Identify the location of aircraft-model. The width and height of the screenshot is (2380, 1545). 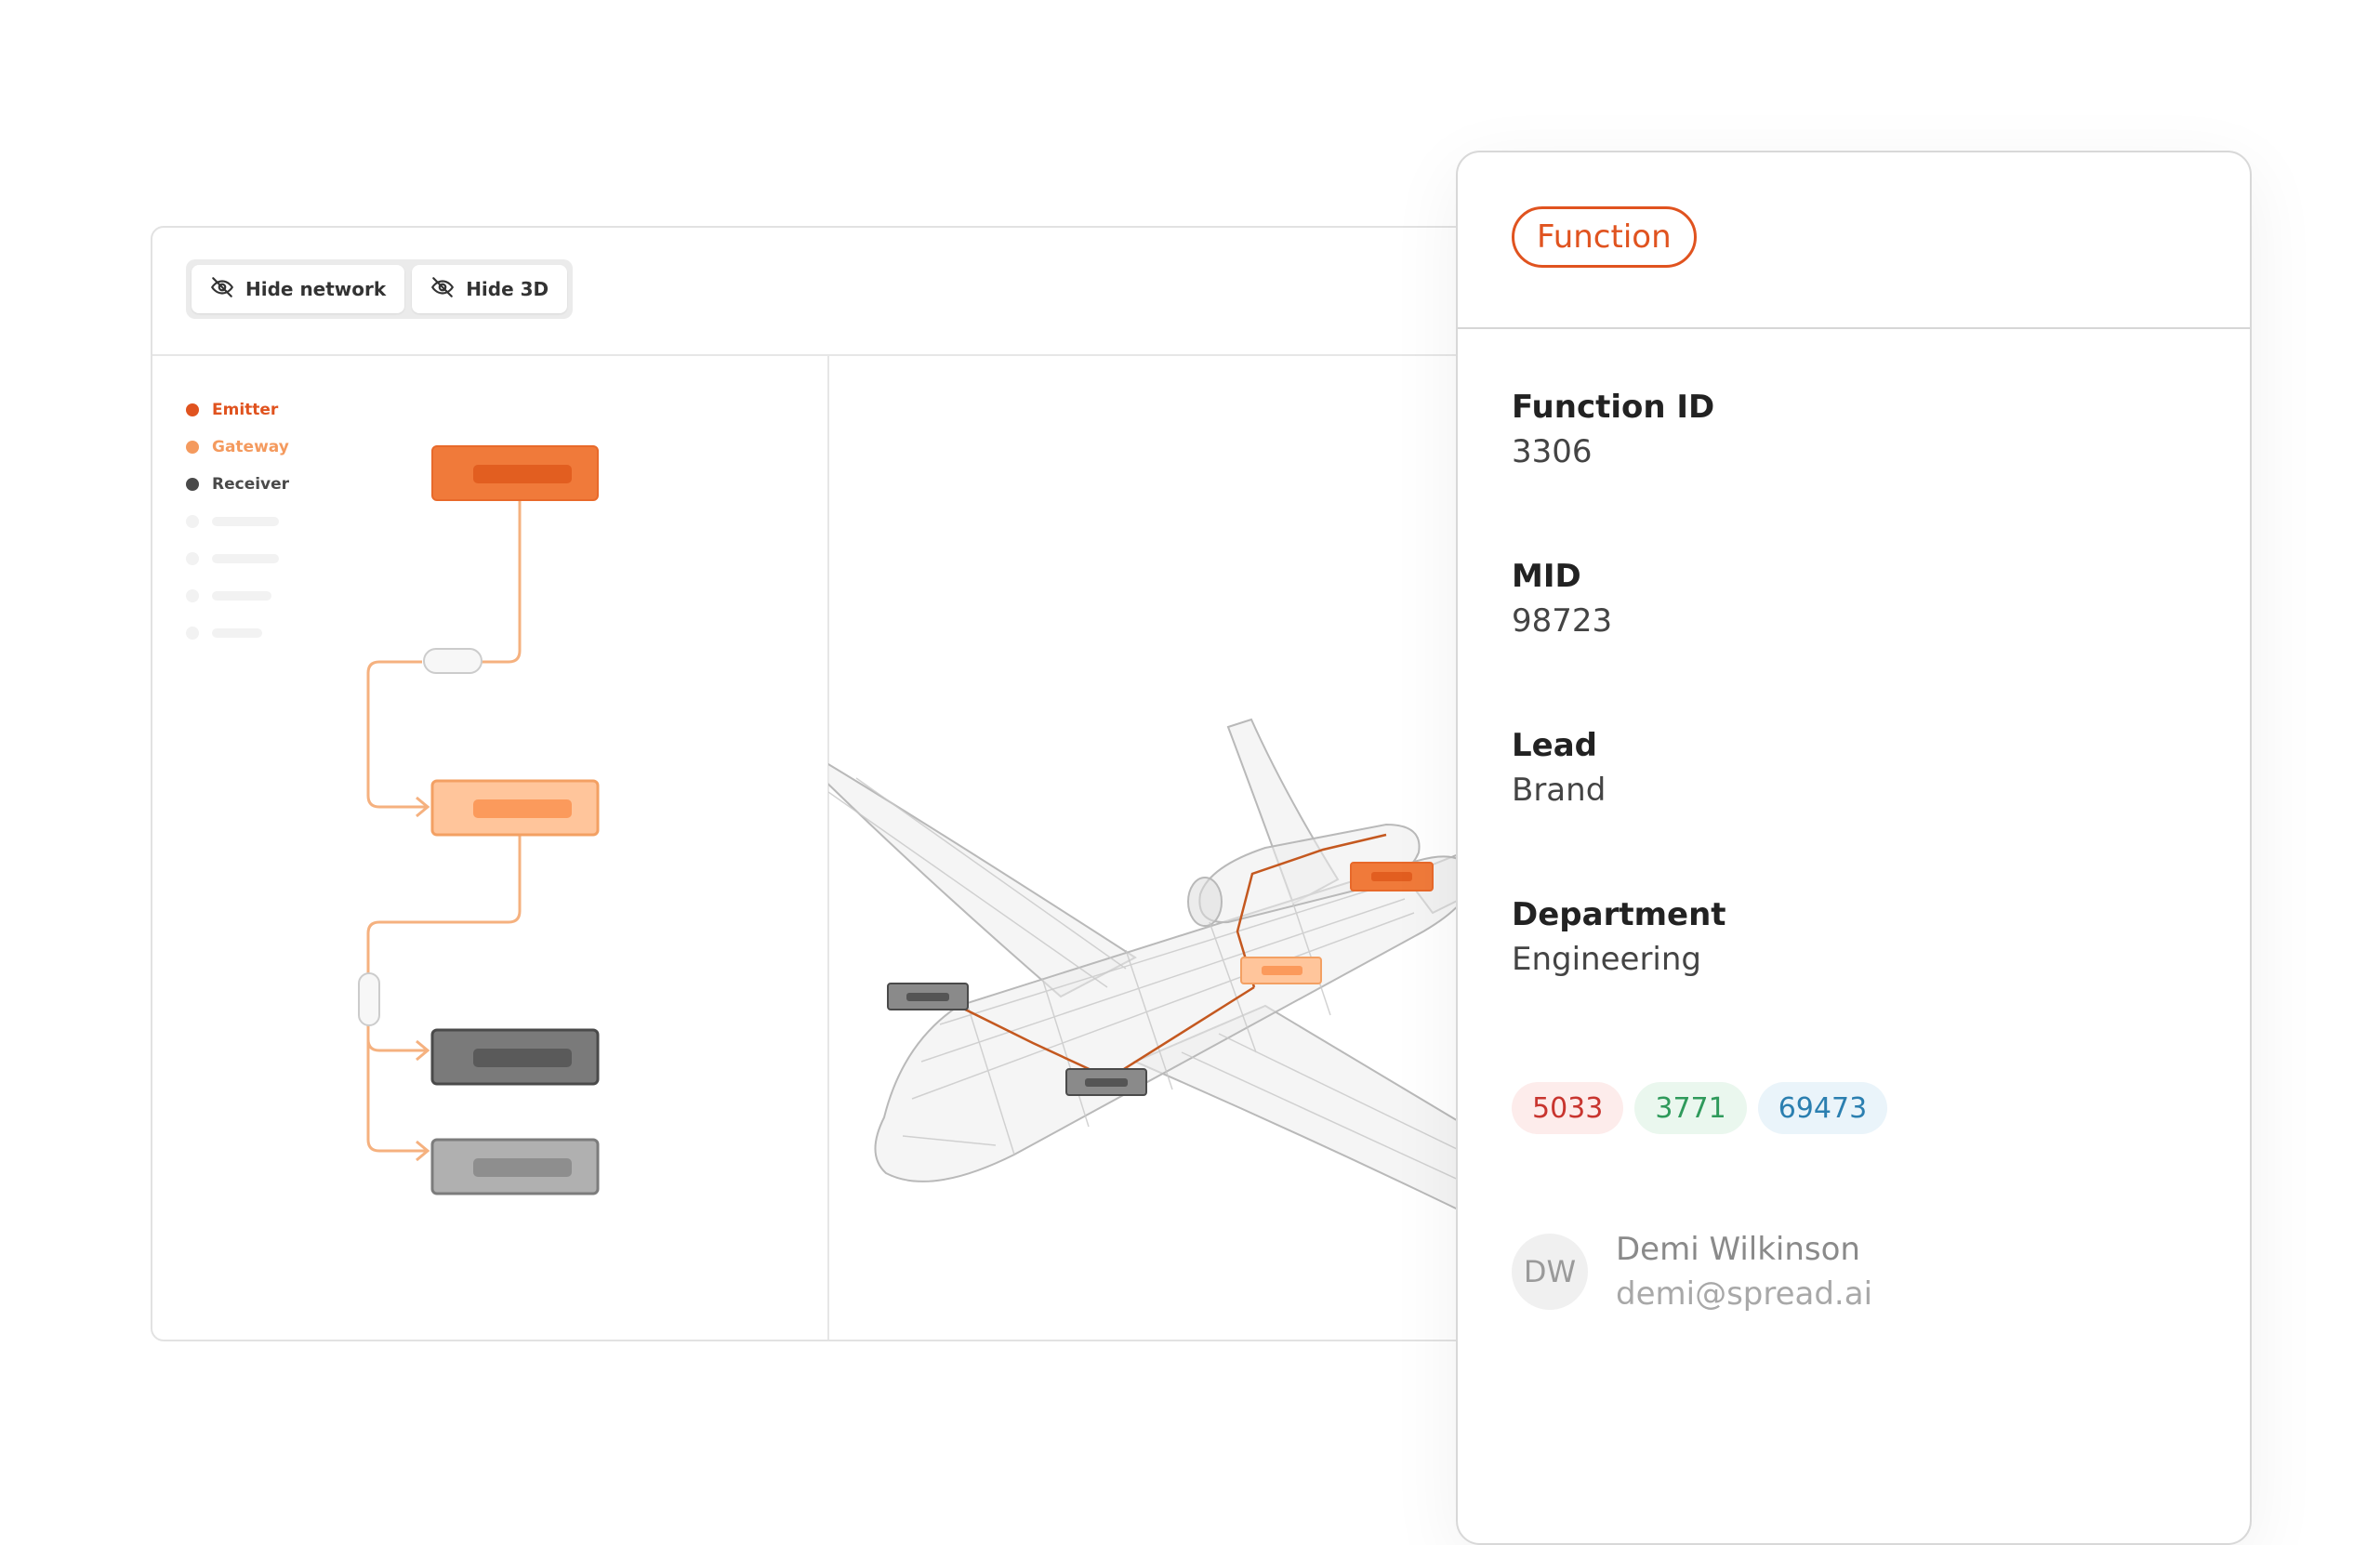
(1186, 986).